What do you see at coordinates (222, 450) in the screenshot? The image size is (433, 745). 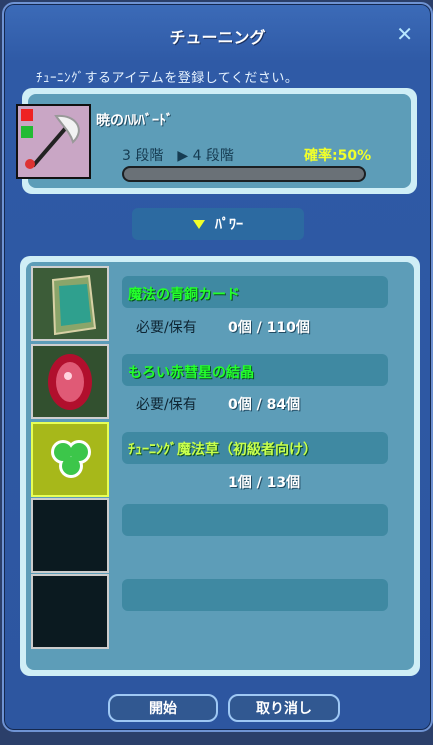 I see `material-name-3: ﾁｭｰﾆﾝｸﾞ魔法草（初級者向け）` at bounding box center [222, 450].